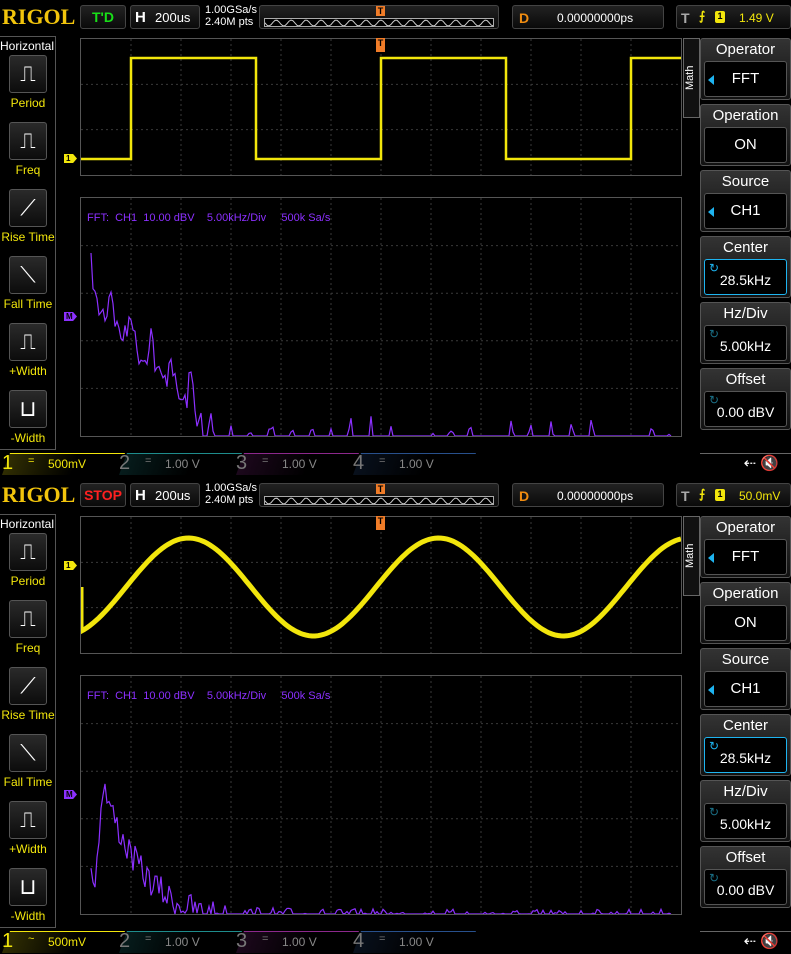  Describe the element at coordinates (28, 103) in the screenshot. I see `menu-item-label: Period` at that location.